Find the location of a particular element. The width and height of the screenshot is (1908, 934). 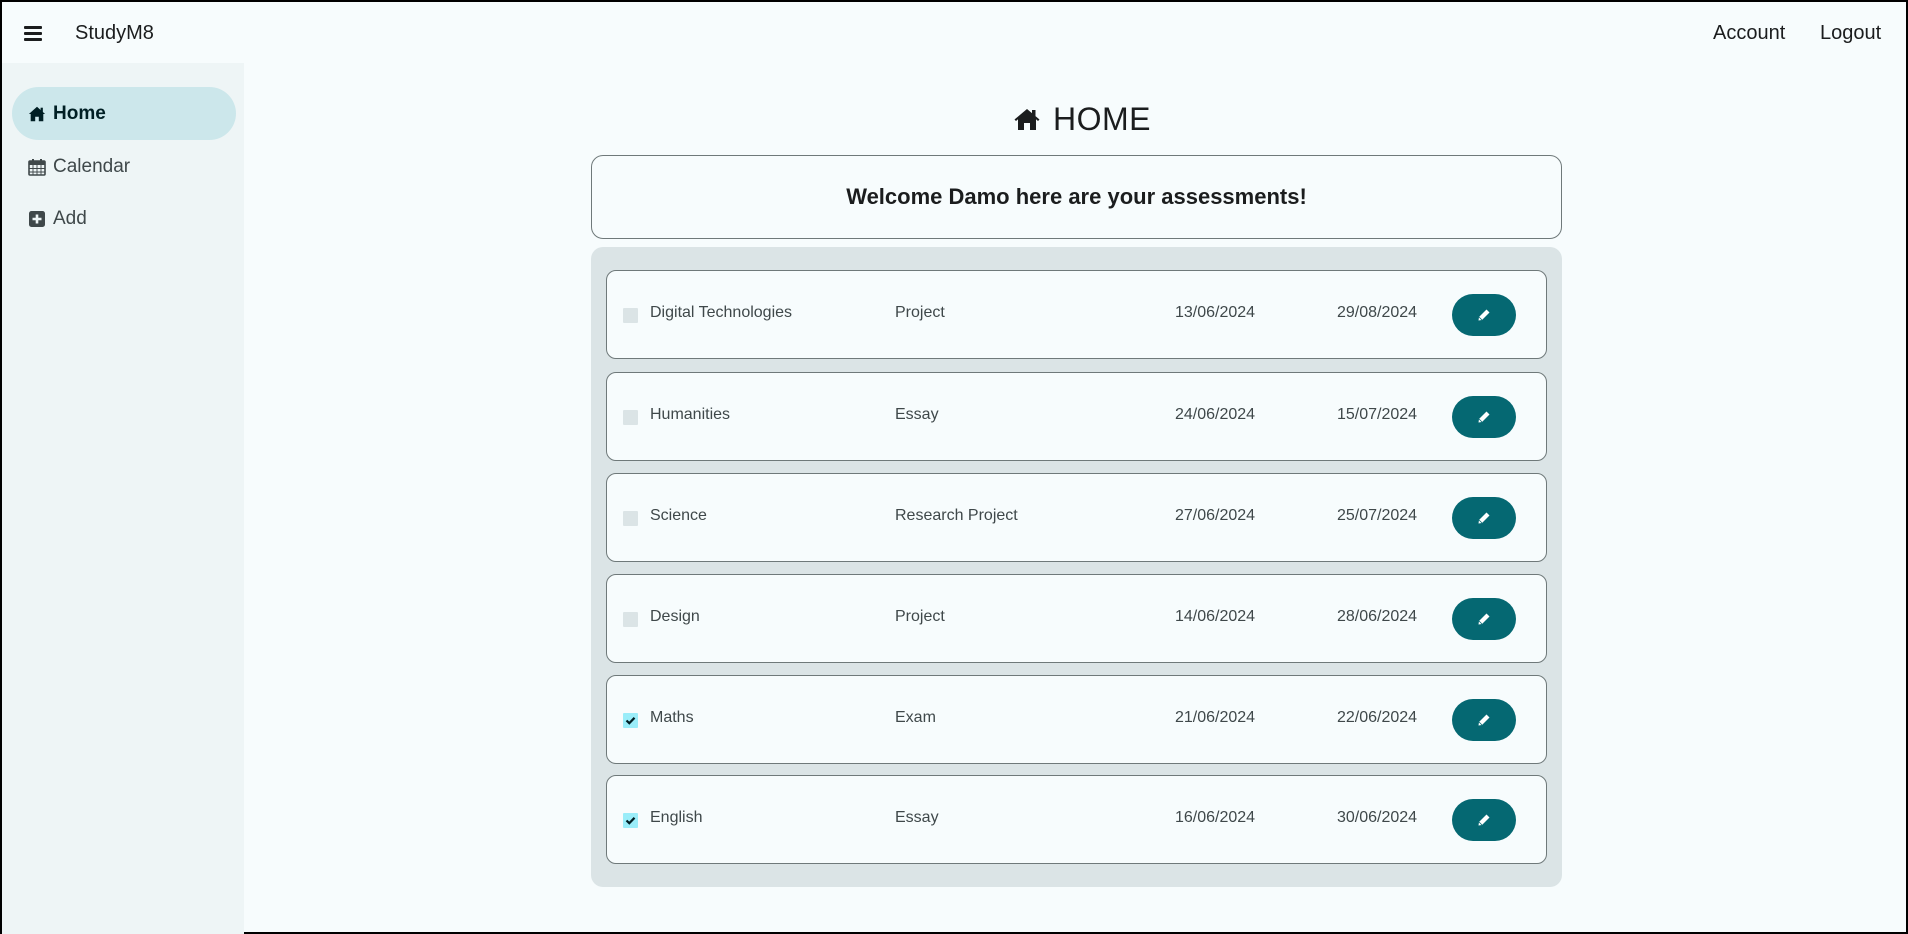

page-title-text: HOME is located at coordinates (1102, 118).